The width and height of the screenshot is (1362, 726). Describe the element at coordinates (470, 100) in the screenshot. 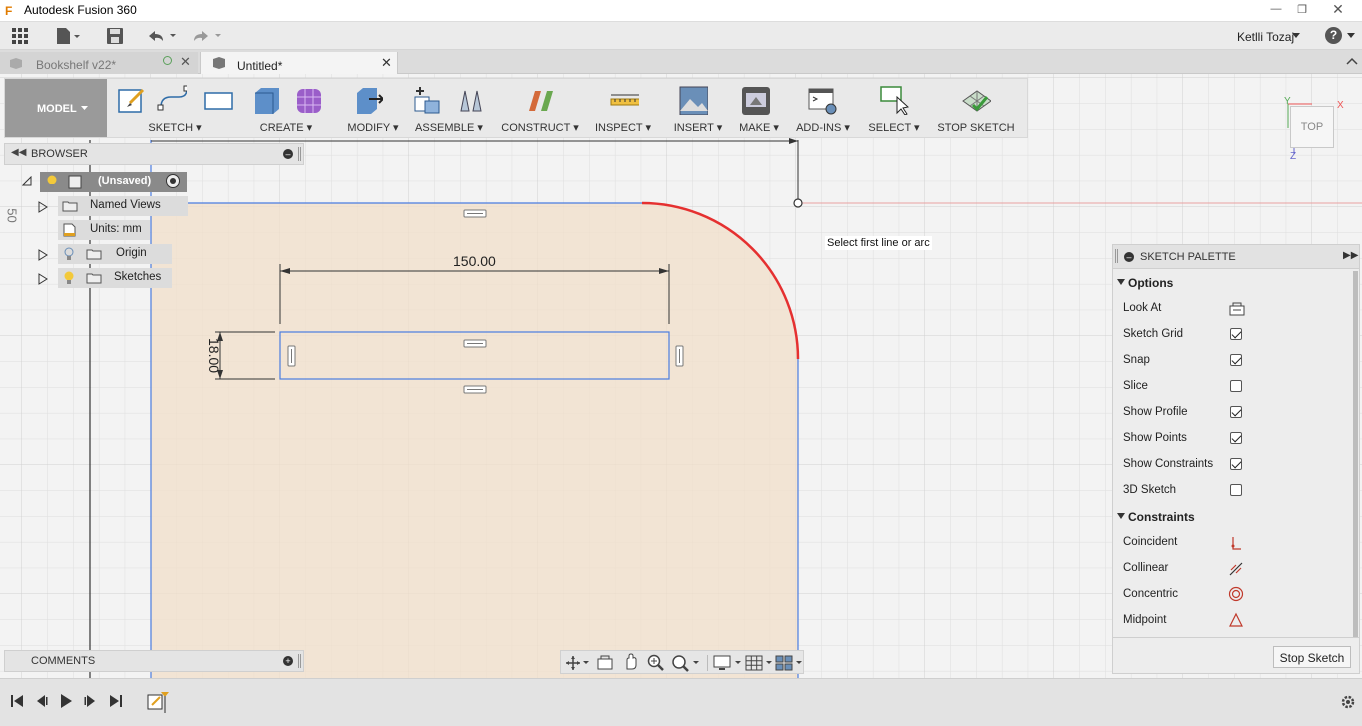

I see `joint-icon` at that location.